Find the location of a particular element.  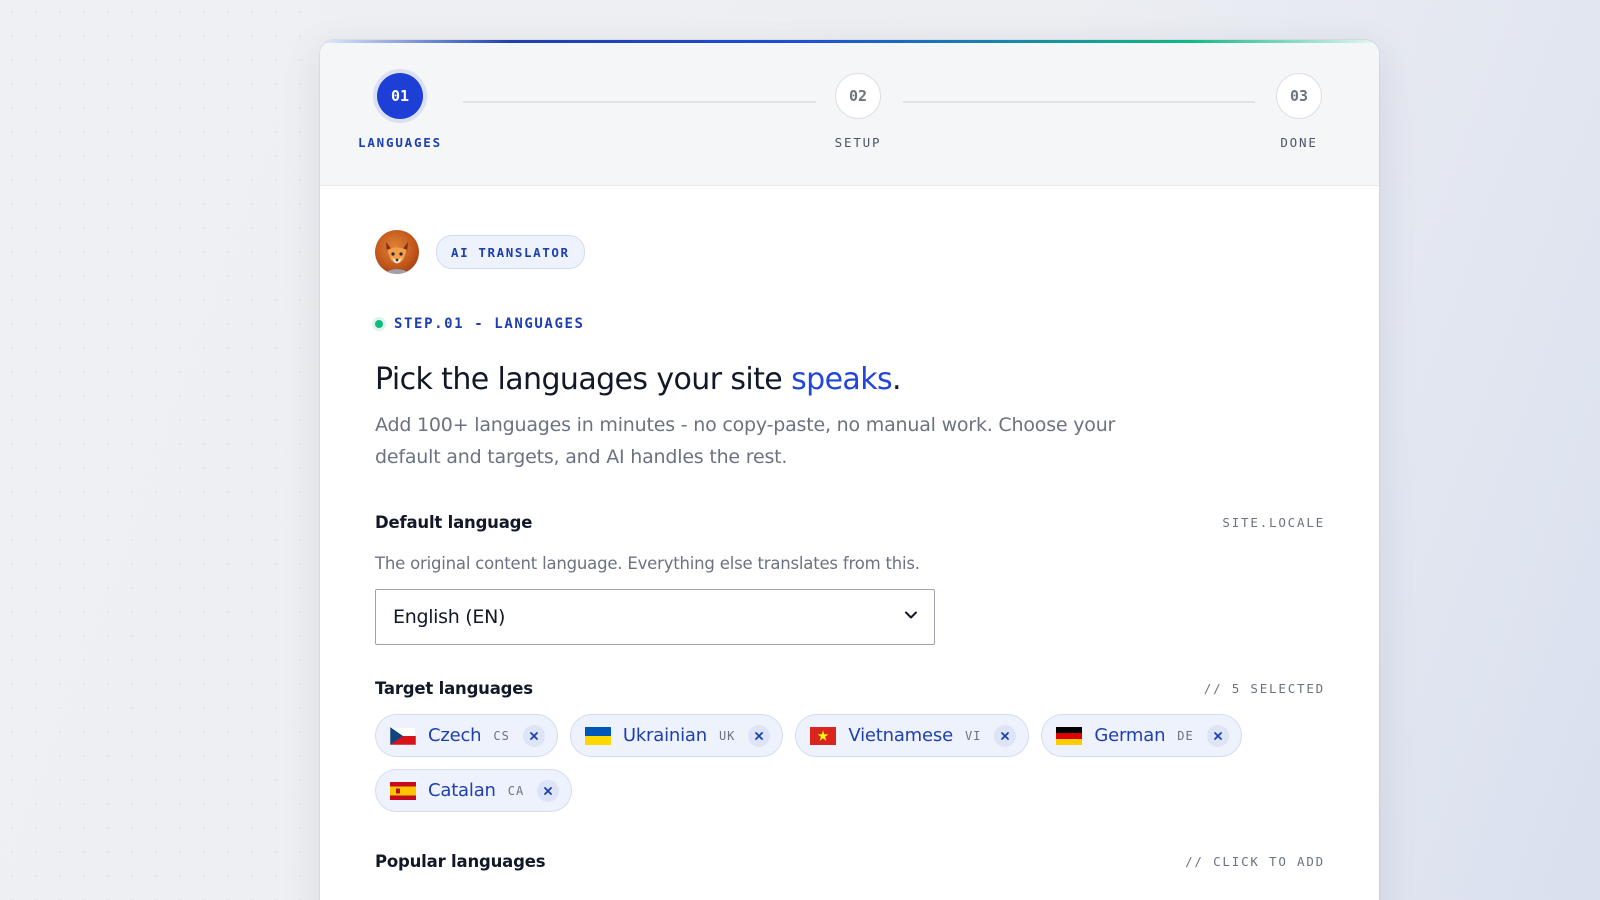

language-chip-catalan: Catalan CA is located at coordinates (474, 790).